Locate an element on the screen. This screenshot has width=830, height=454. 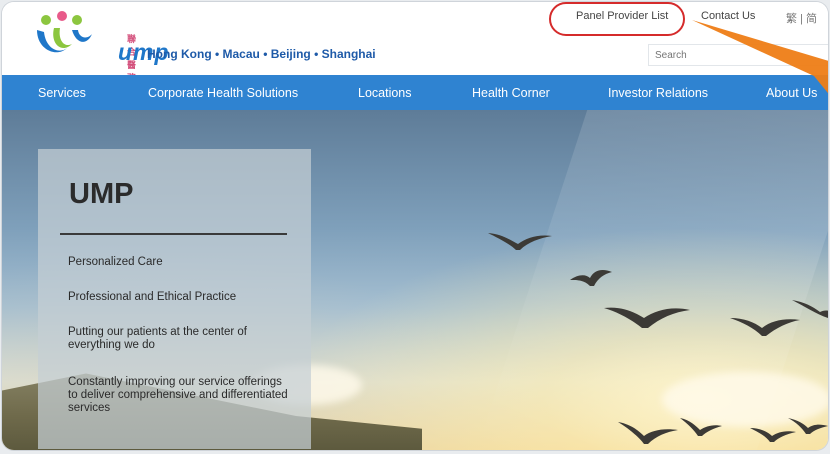
ump-logo-icon is located at coordinates (64, 32).